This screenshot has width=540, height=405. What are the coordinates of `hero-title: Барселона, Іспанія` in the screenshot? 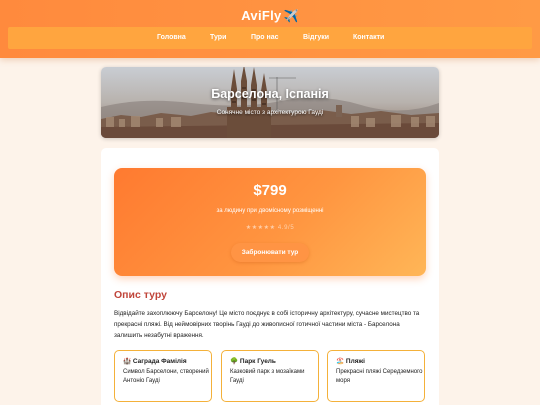 It's located at (270, 94).